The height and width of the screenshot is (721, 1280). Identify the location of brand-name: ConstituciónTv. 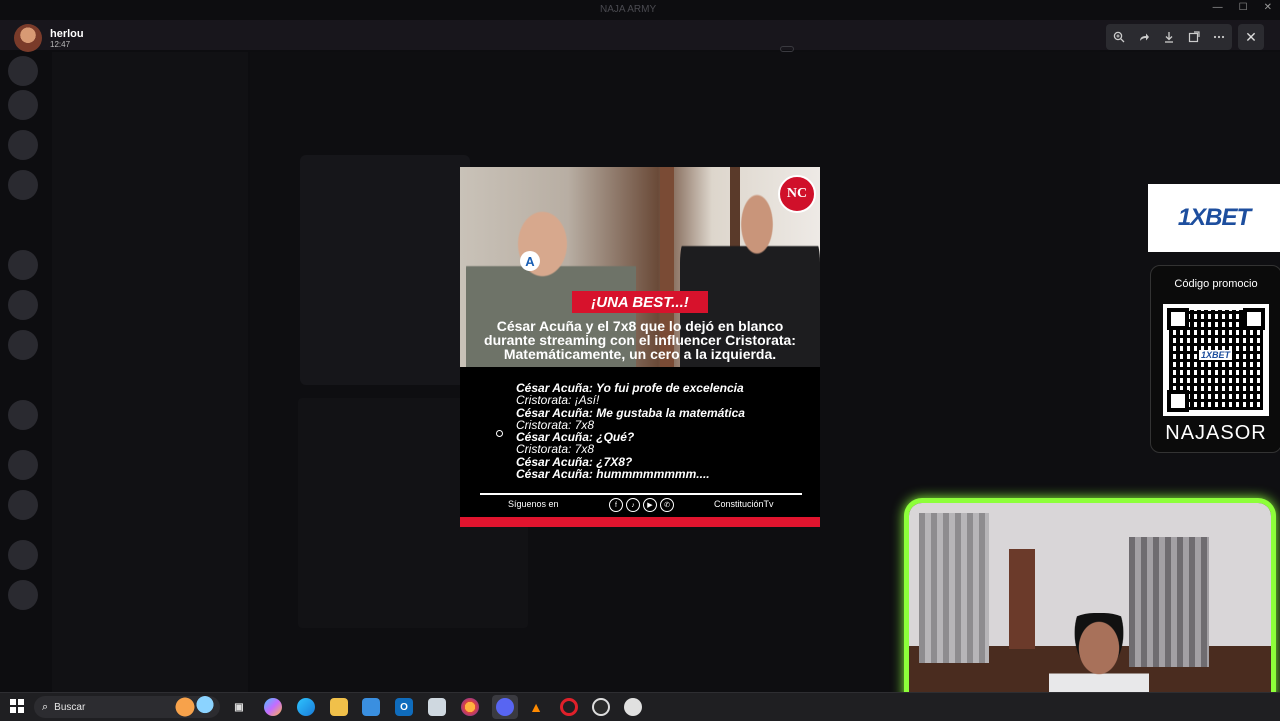
(744, 504).